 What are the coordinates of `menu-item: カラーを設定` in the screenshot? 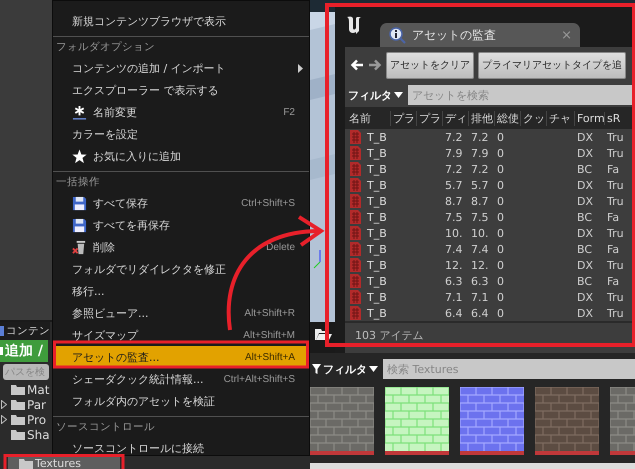 It's located at (181, 134).